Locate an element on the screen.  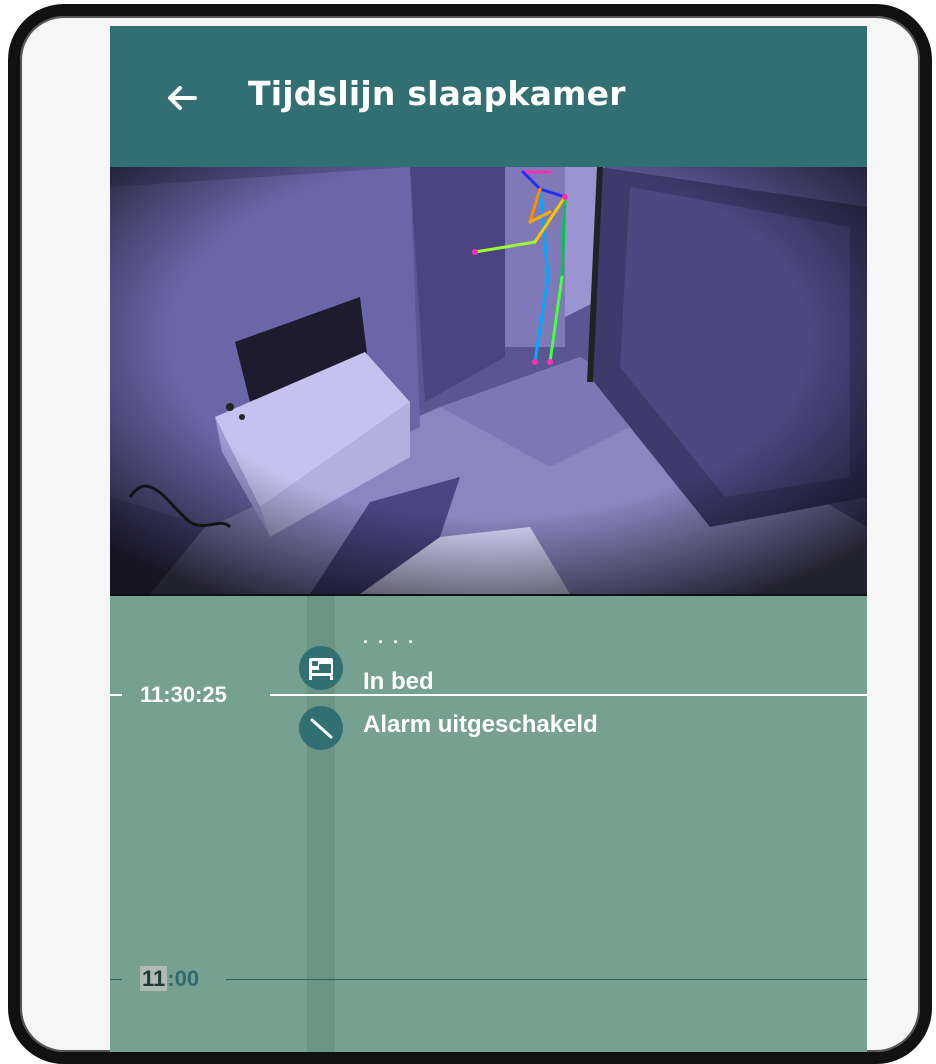
current-time-label: 11:30:25 is located at coordinates (183, 694).